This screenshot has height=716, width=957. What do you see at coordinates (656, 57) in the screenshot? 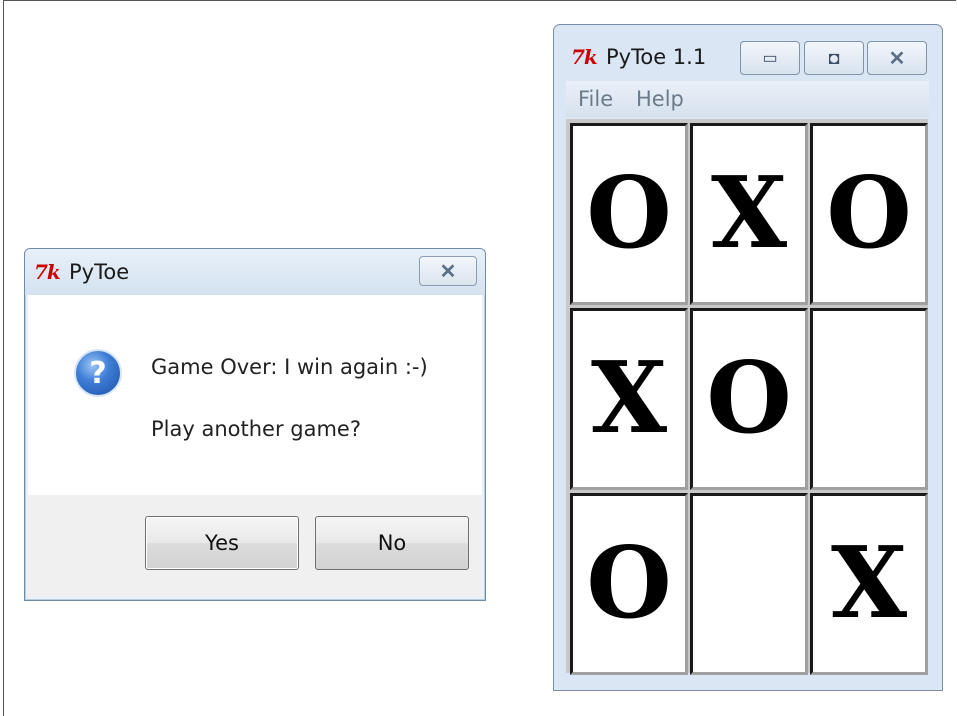
I see `game-title: PyToe 1.1` at bounding box center [656, 57].